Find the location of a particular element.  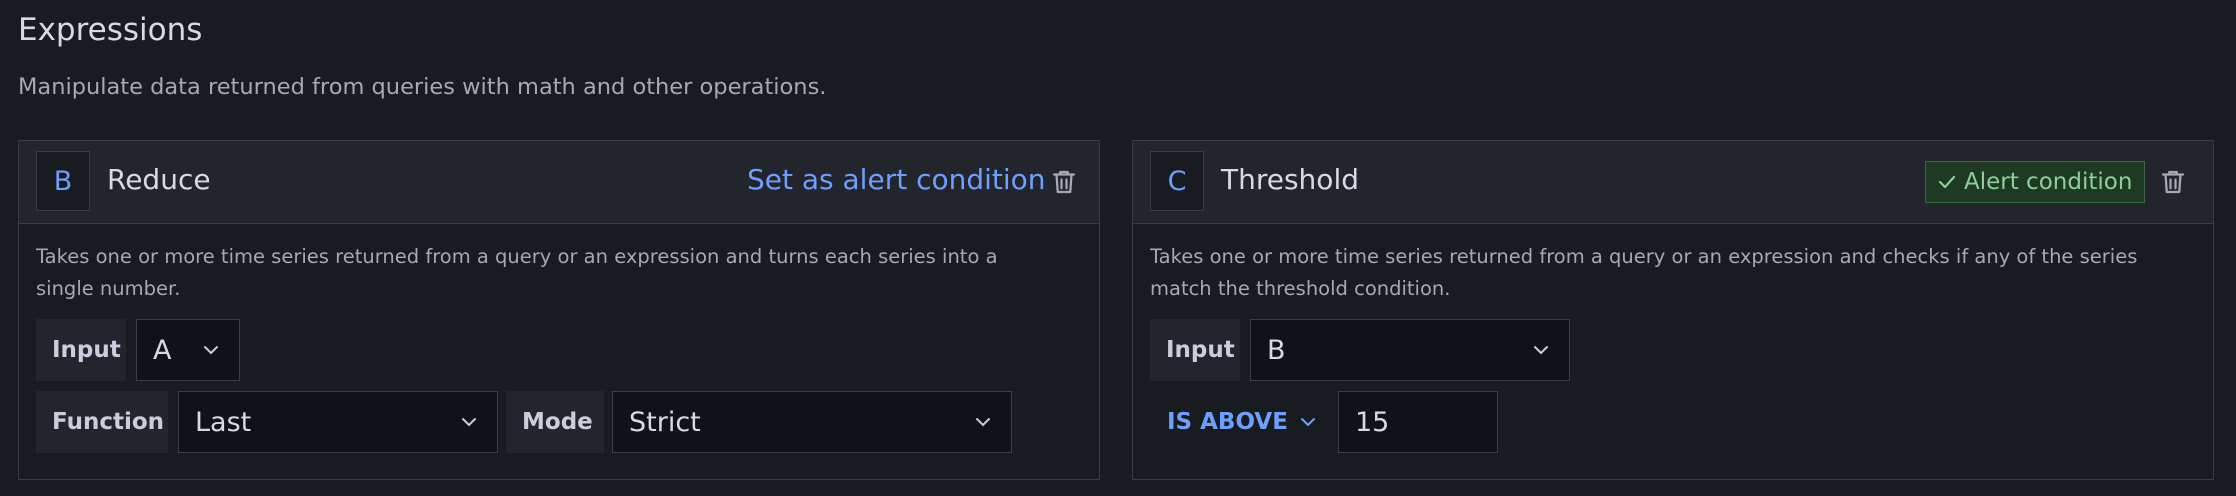

alert-condition-badge: Alert condition is located at coordinates (2035, 182).